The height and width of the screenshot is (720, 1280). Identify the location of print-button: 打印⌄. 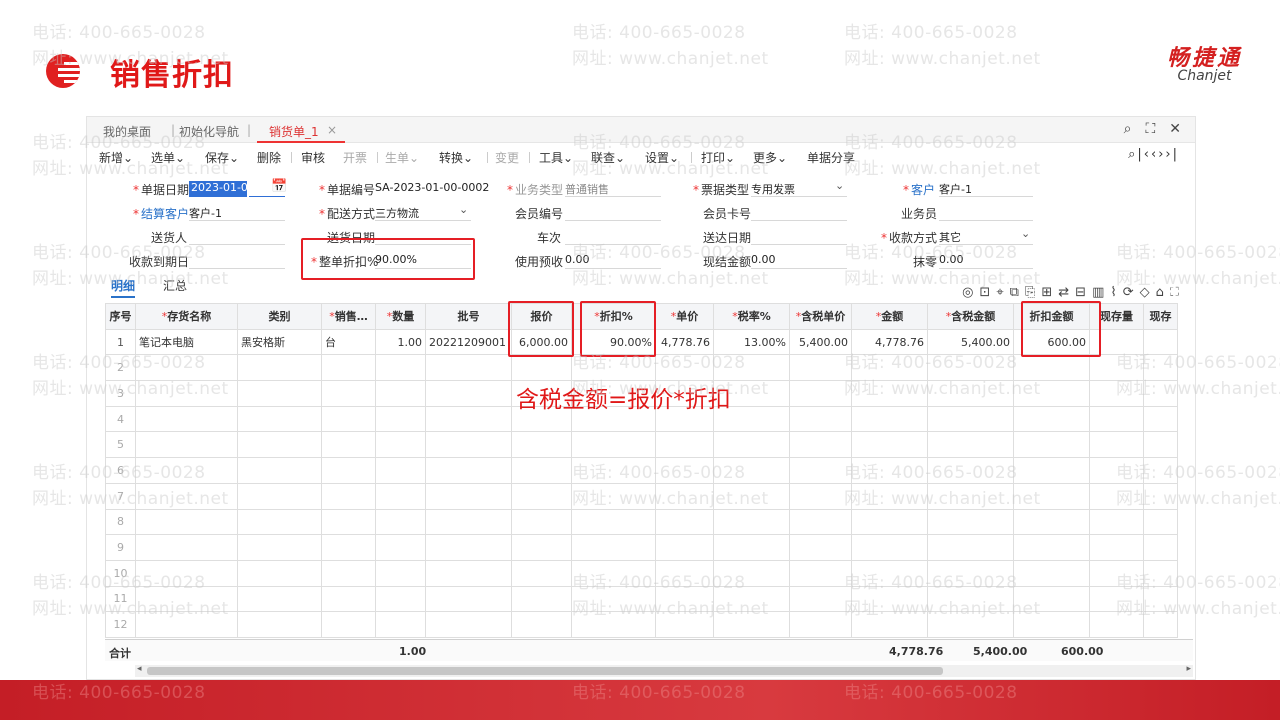
(718, 157).